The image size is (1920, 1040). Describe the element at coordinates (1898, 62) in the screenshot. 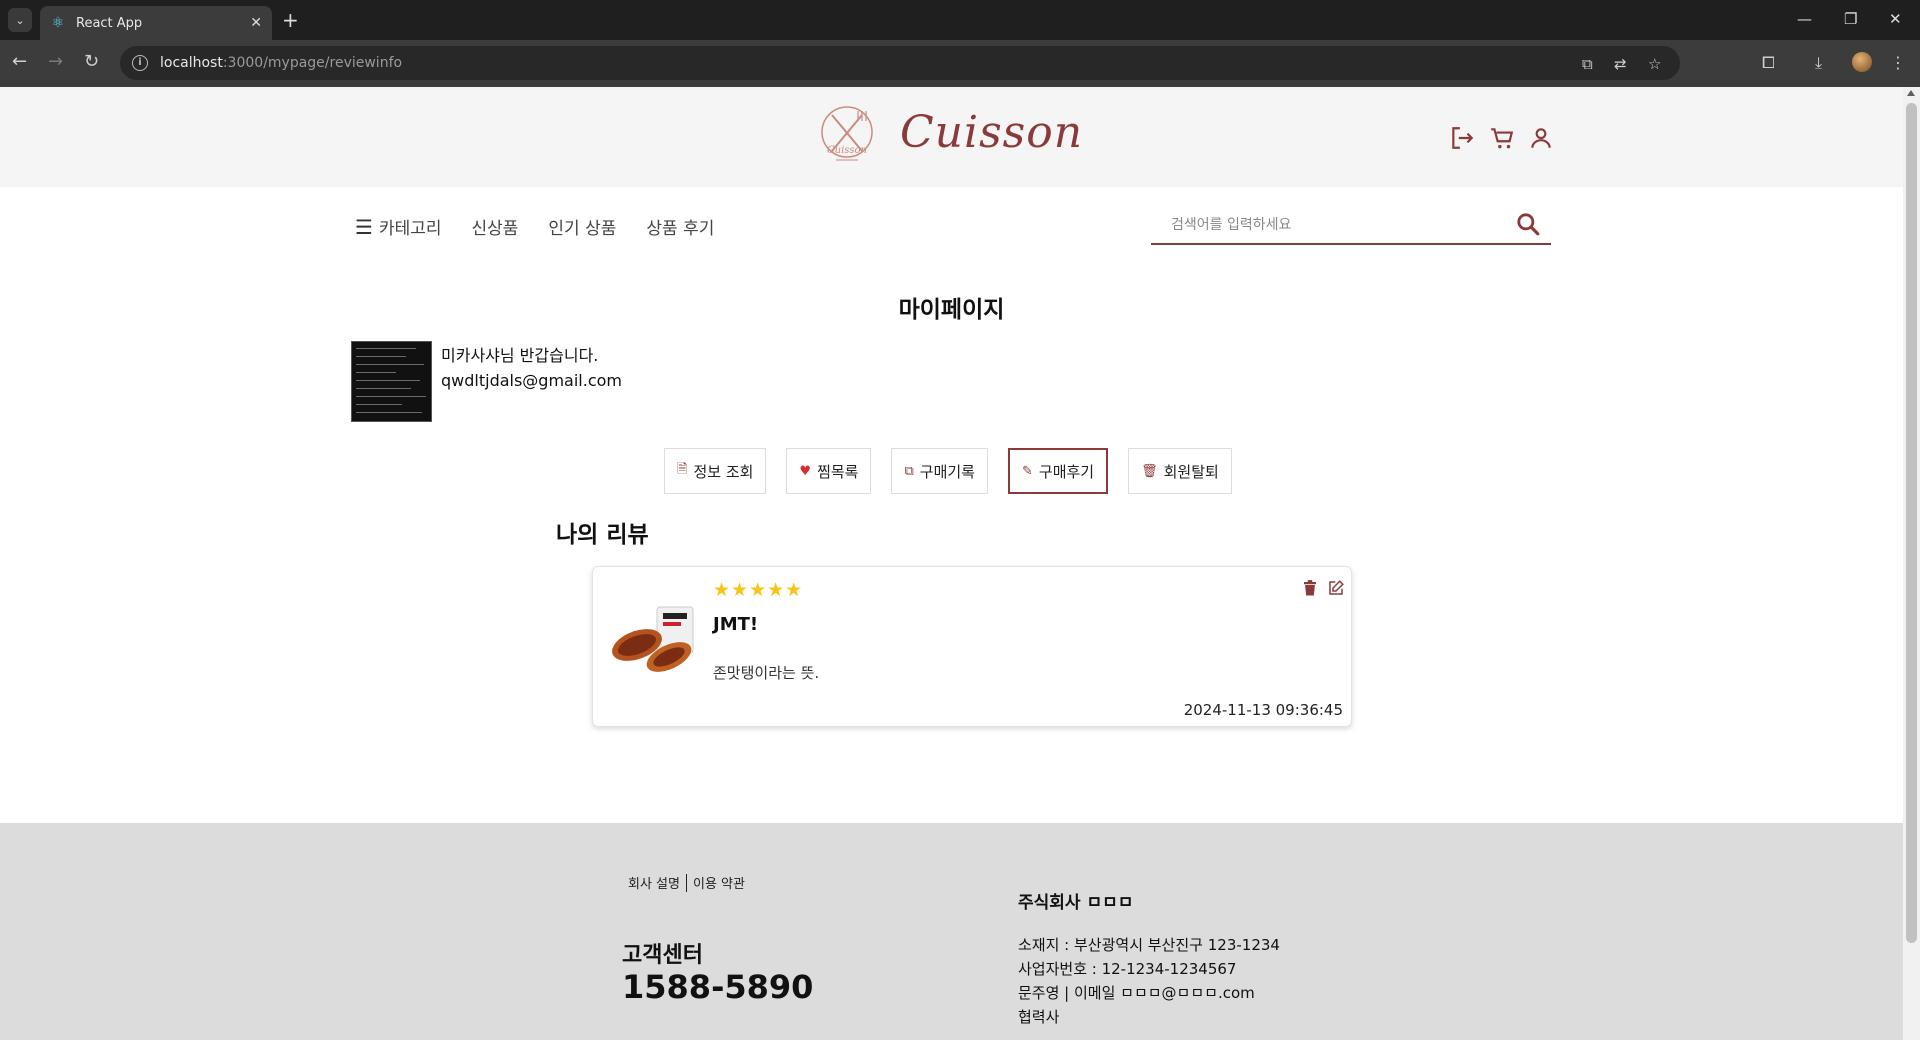

I see `menu-icon: ⋮` at that location.